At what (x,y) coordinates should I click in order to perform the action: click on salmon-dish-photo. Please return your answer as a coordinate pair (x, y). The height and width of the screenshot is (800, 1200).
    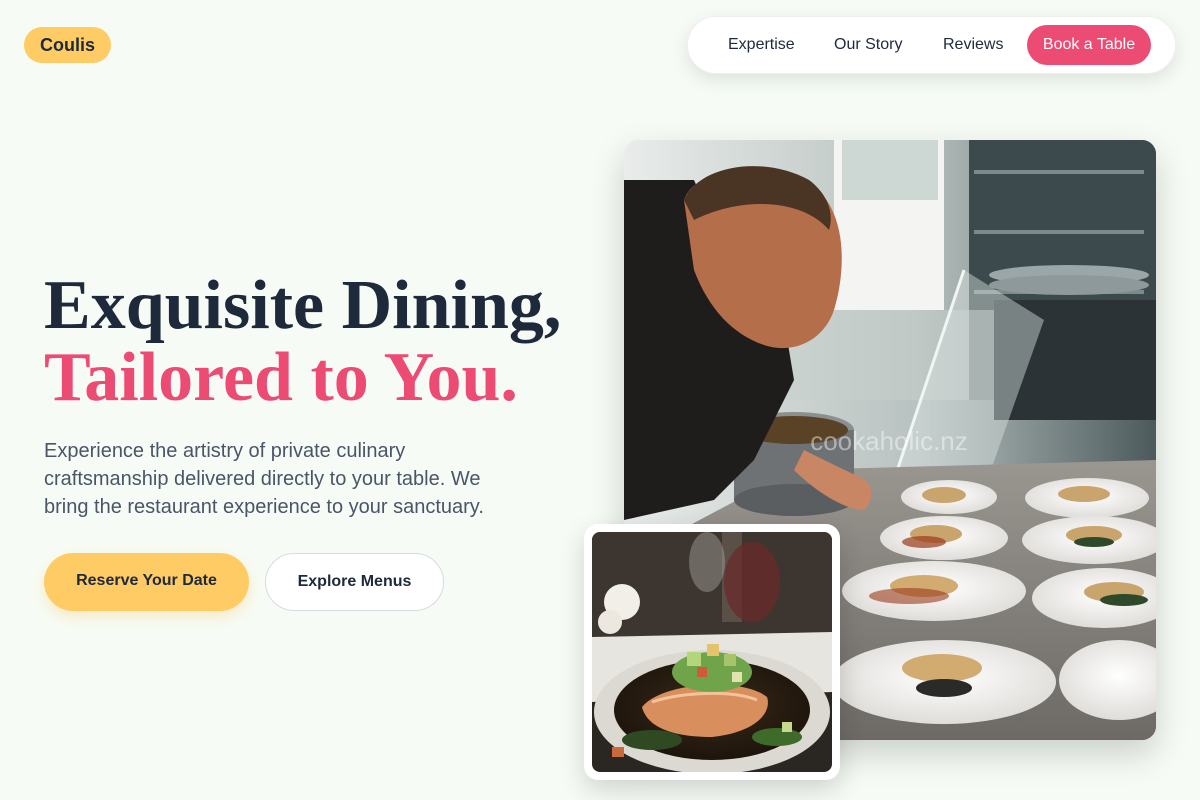
    Looking at the image, I should click on (712, 652).